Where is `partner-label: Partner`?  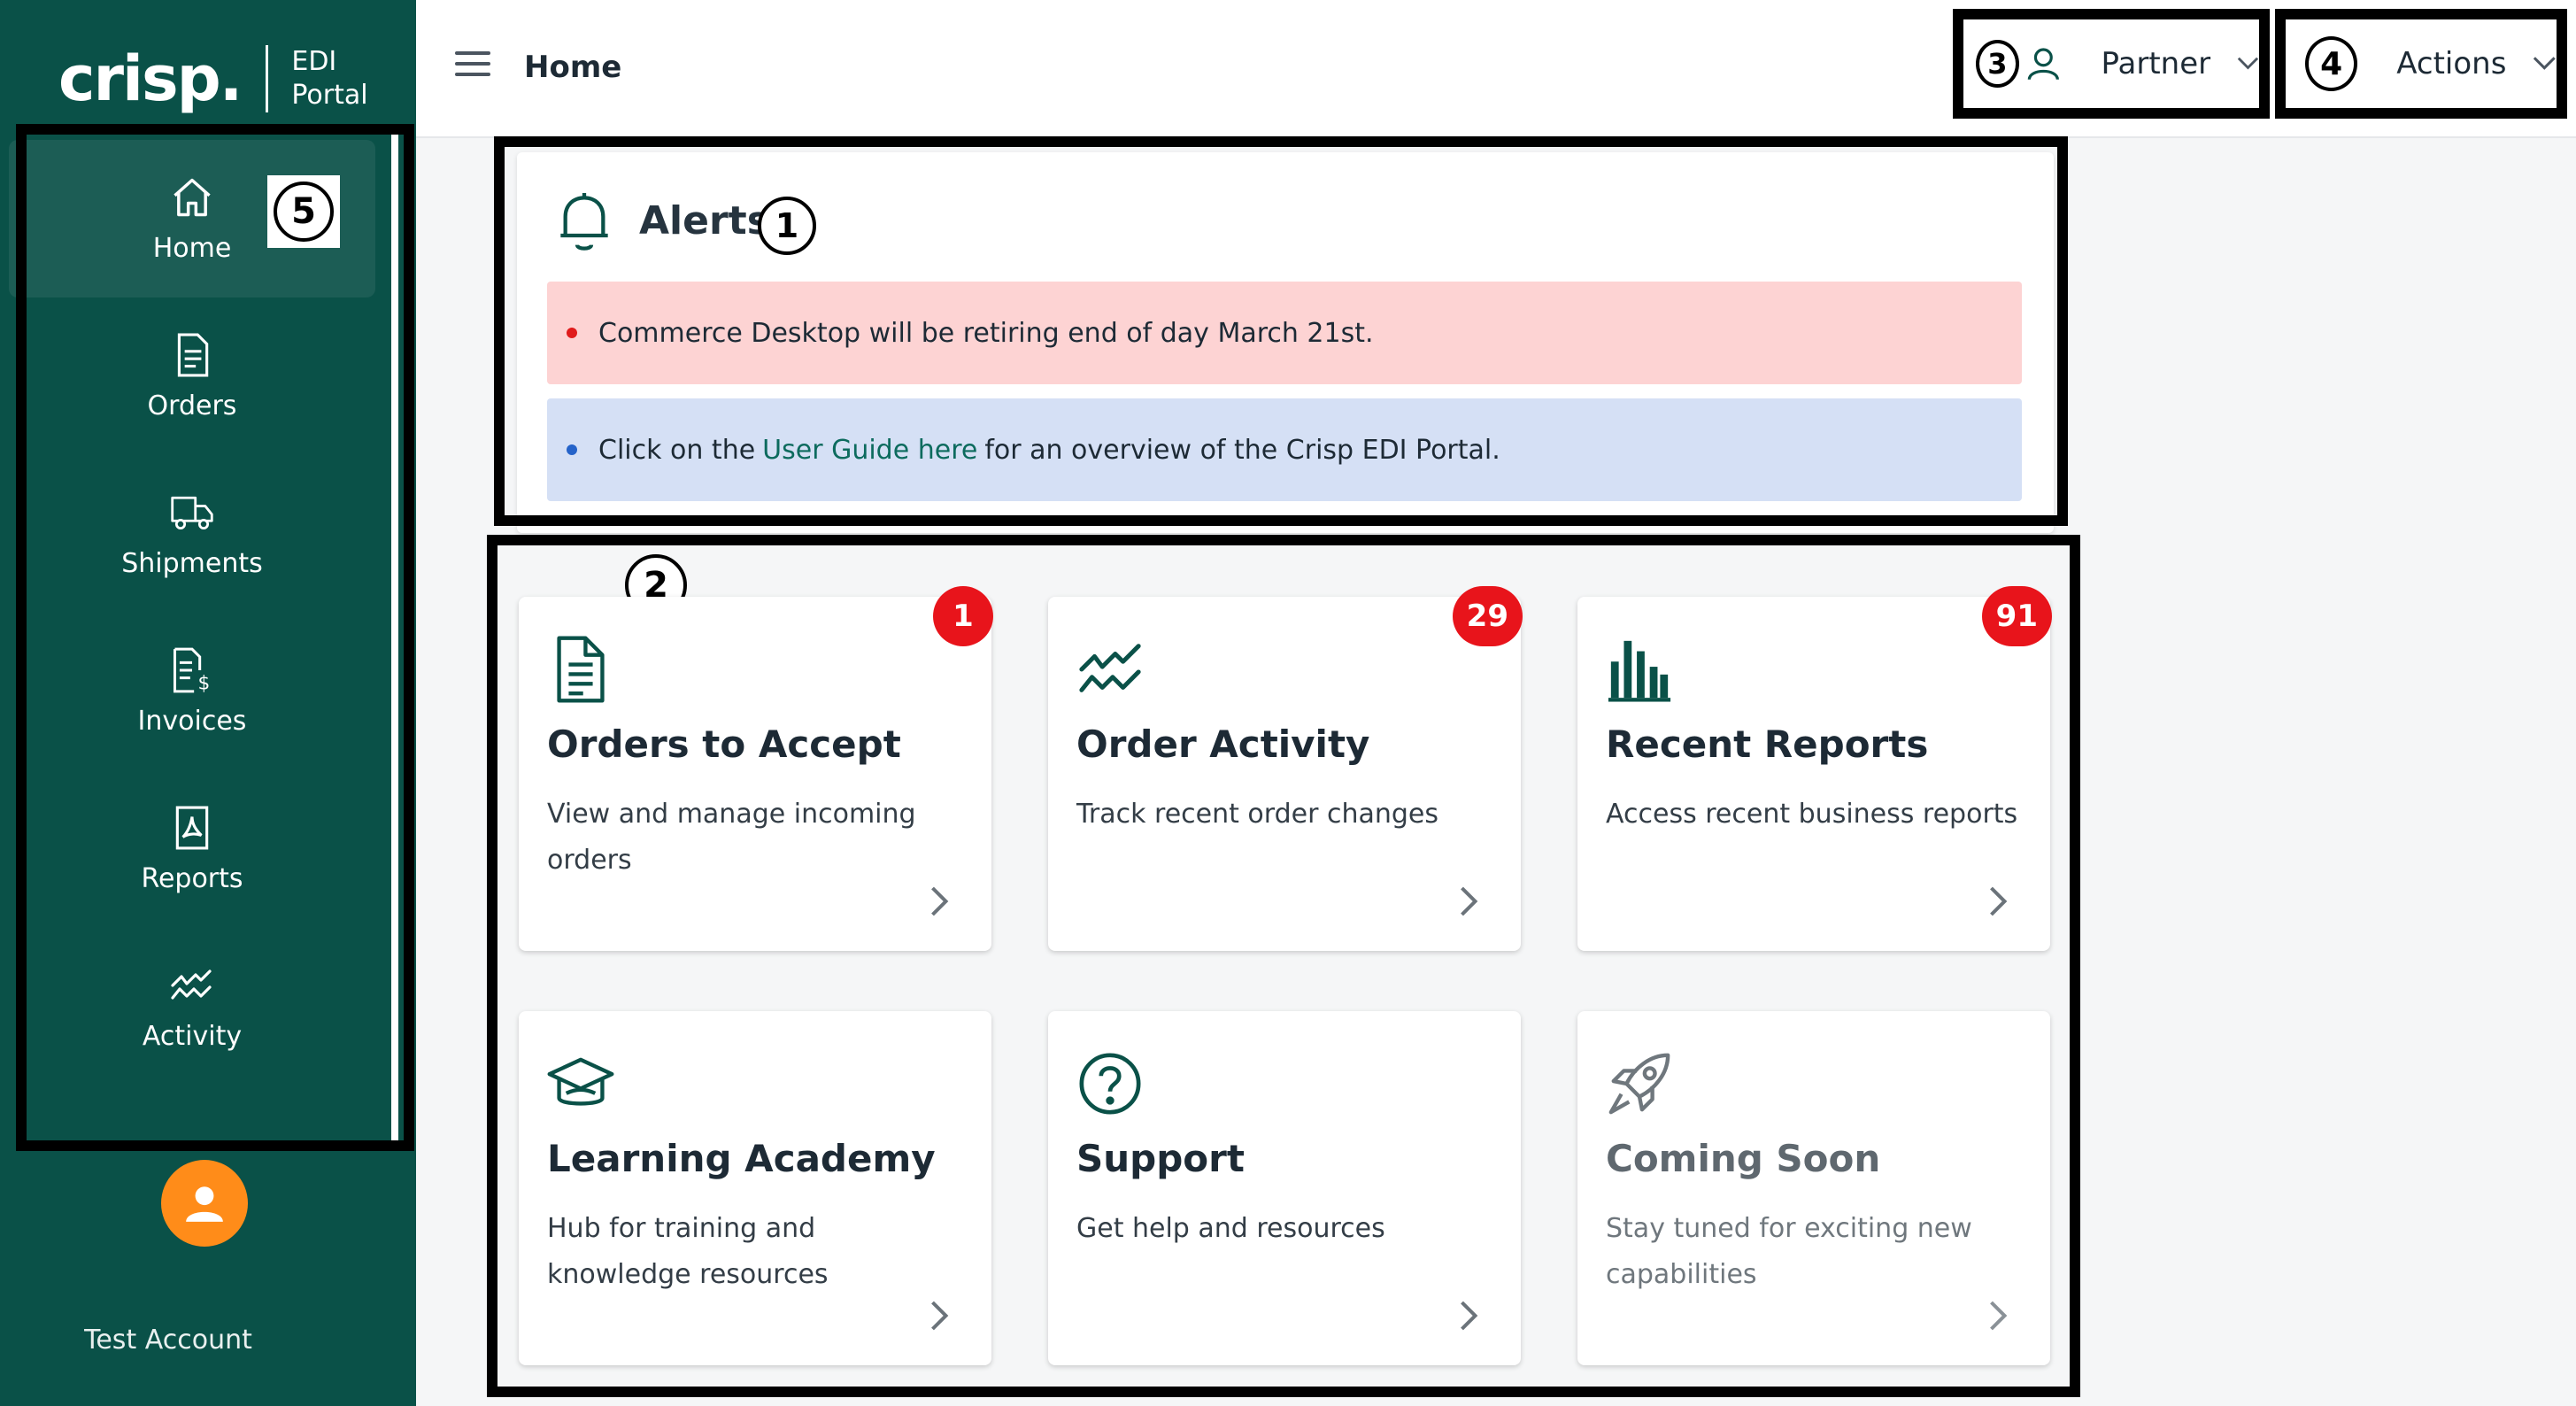
partner-label: Partner is located at coordinates (2156, 63).